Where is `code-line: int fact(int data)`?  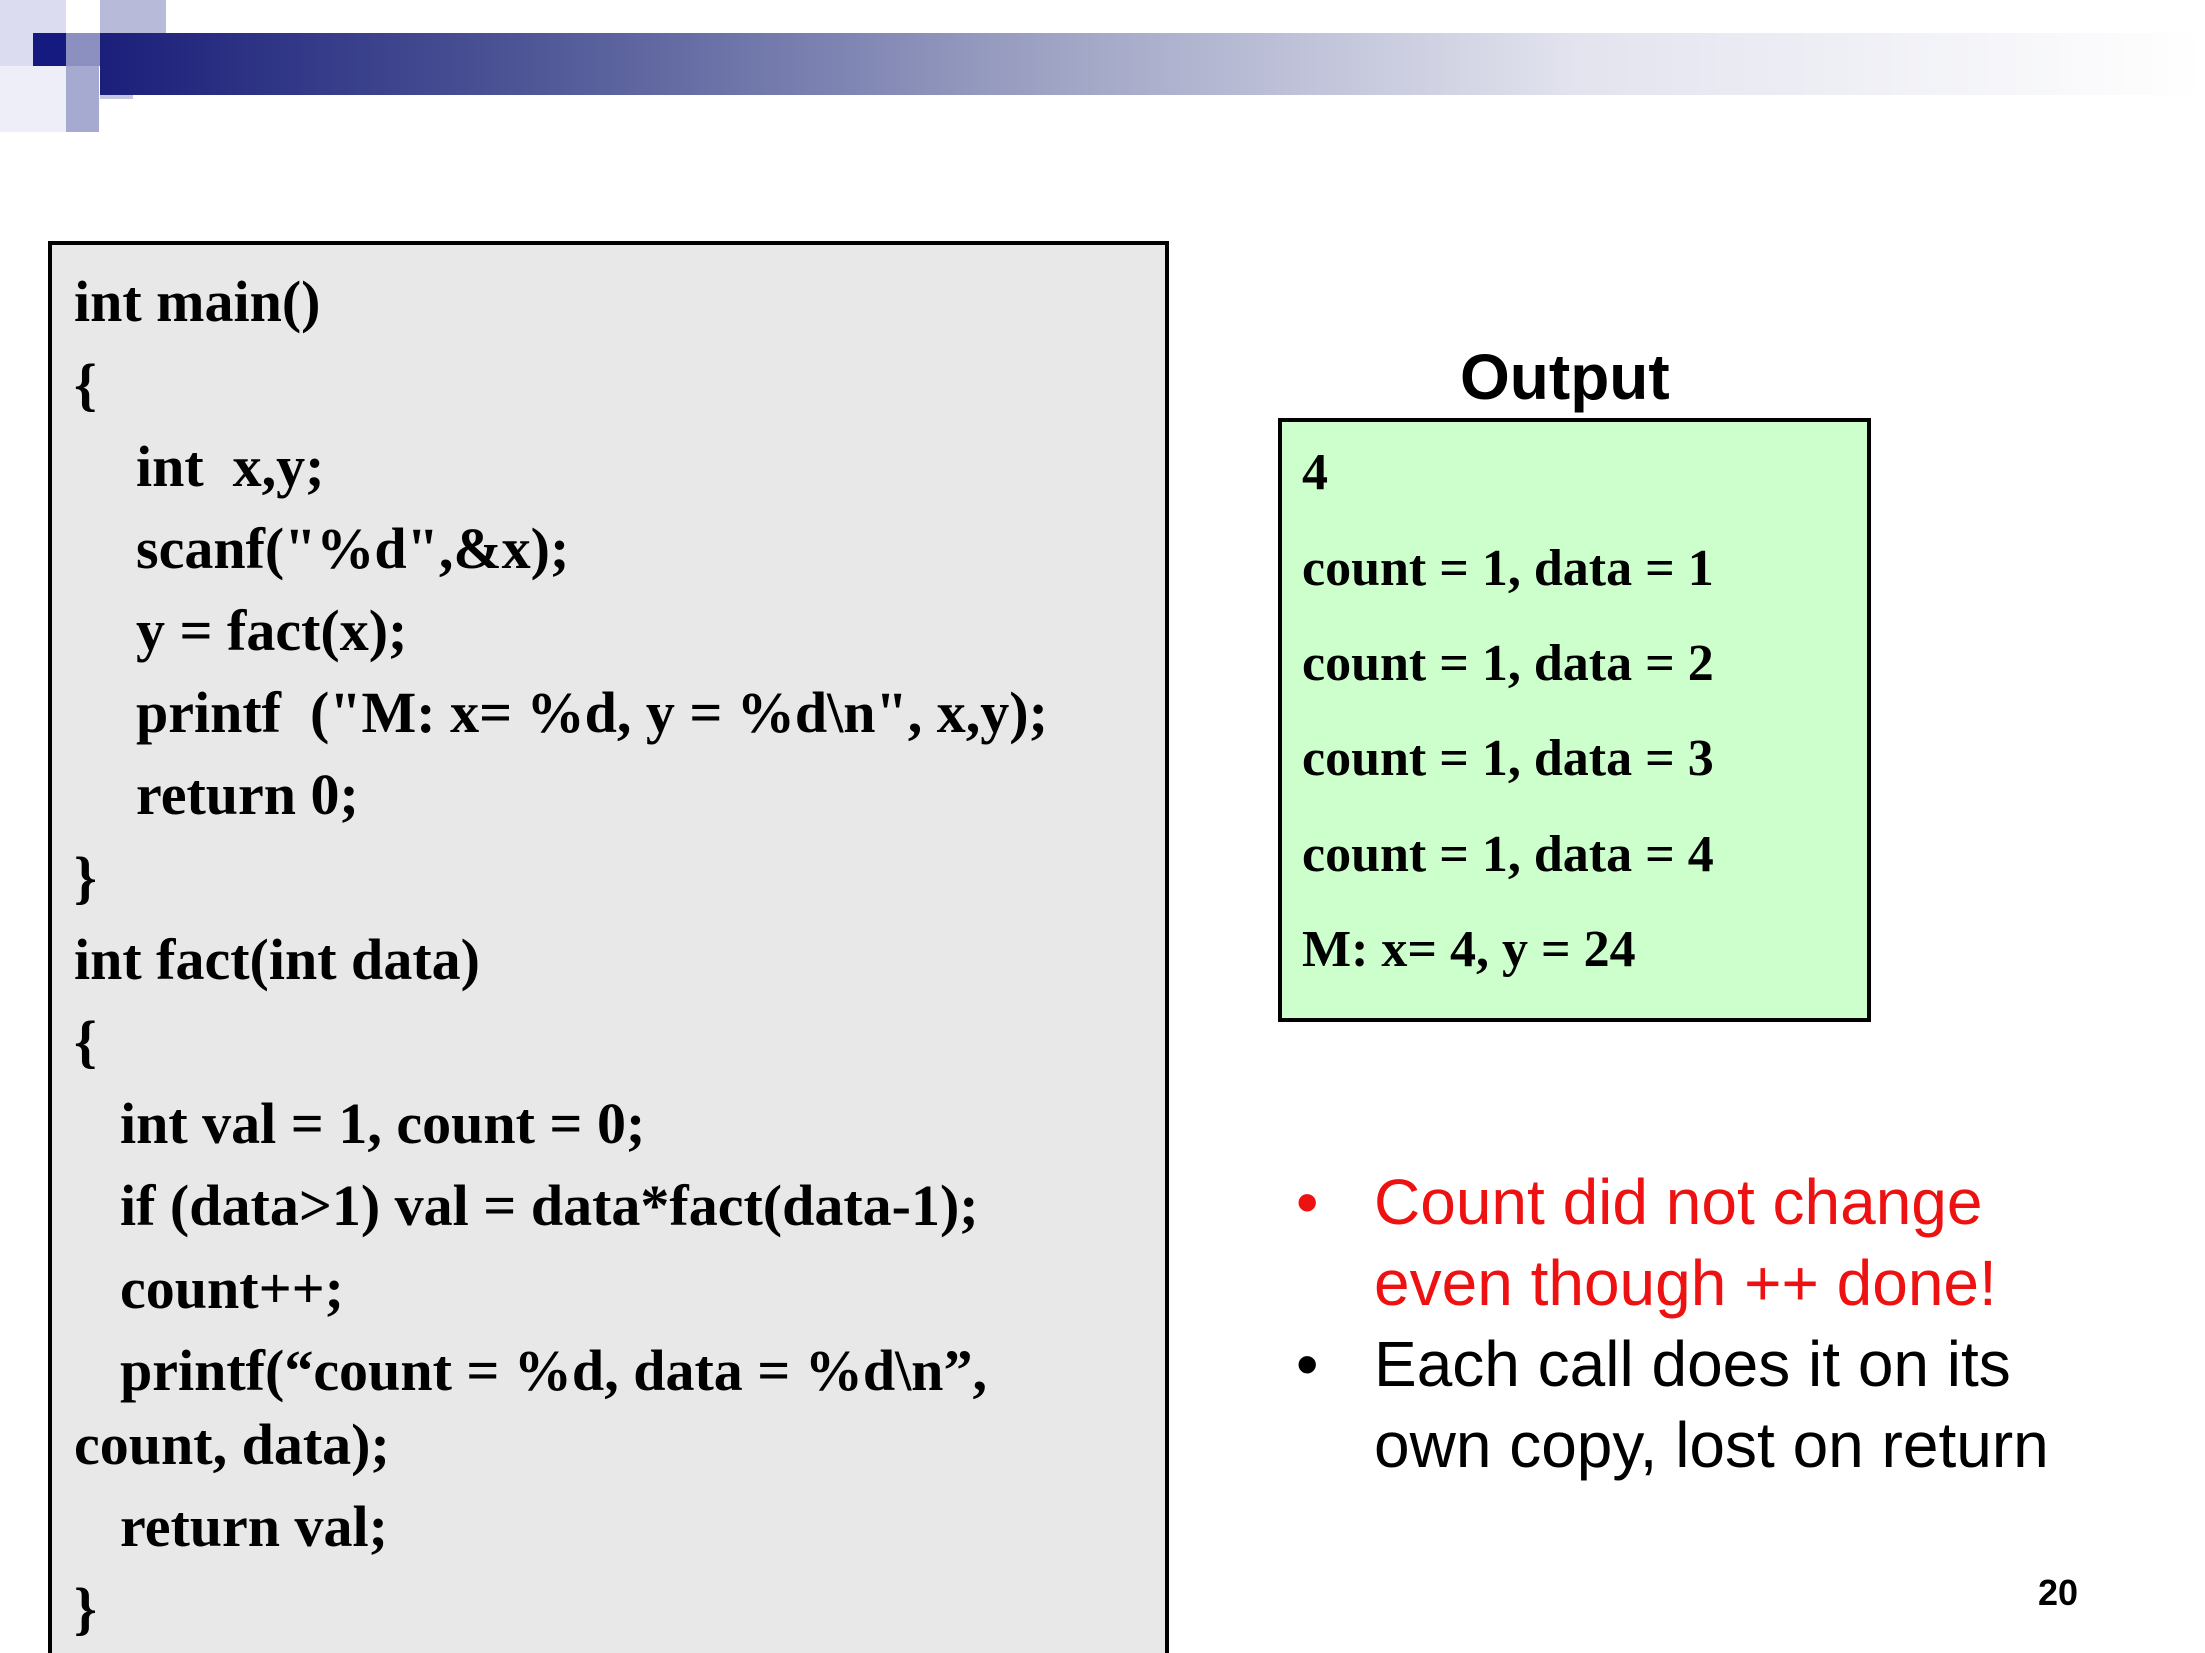
code-line: int fact(int data) is located at coordinates (277, 959).